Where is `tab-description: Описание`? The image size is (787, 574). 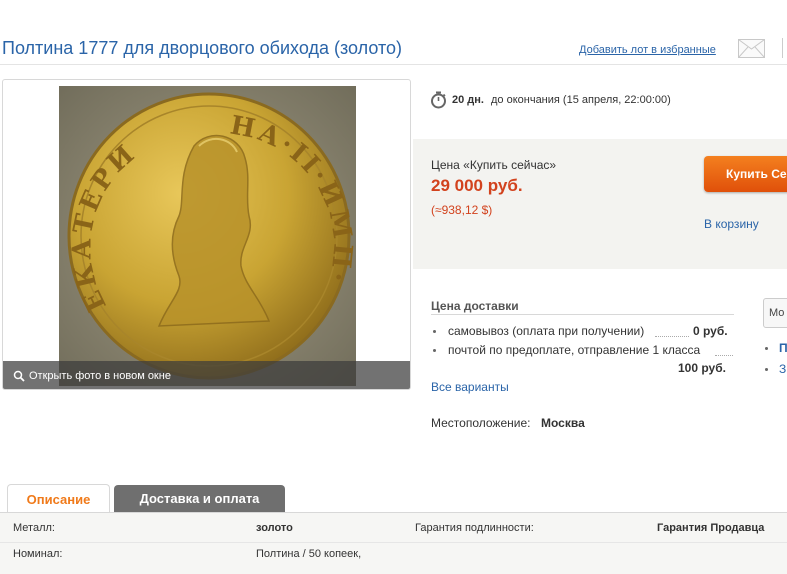
tab-description: Описание is located at coordinates (58, 498).